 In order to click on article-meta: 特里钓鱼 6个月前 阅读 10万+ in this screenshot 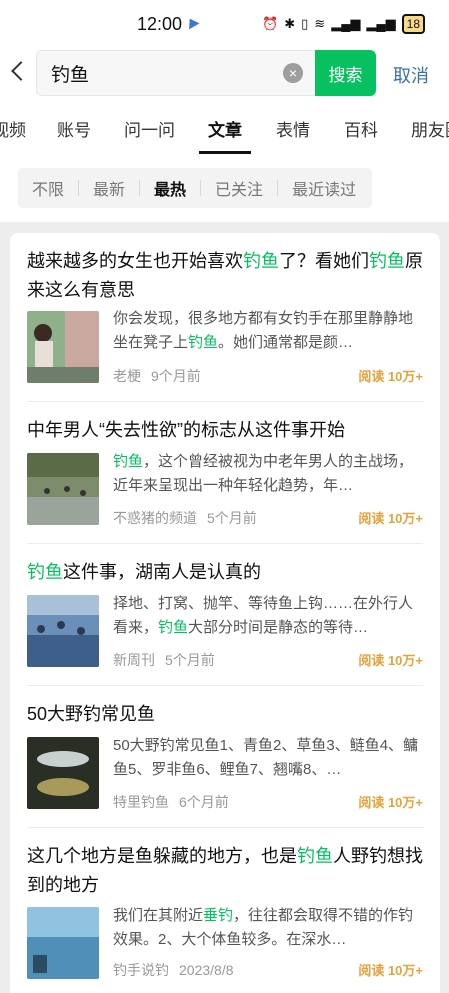, I will do `click(268, 802)`.